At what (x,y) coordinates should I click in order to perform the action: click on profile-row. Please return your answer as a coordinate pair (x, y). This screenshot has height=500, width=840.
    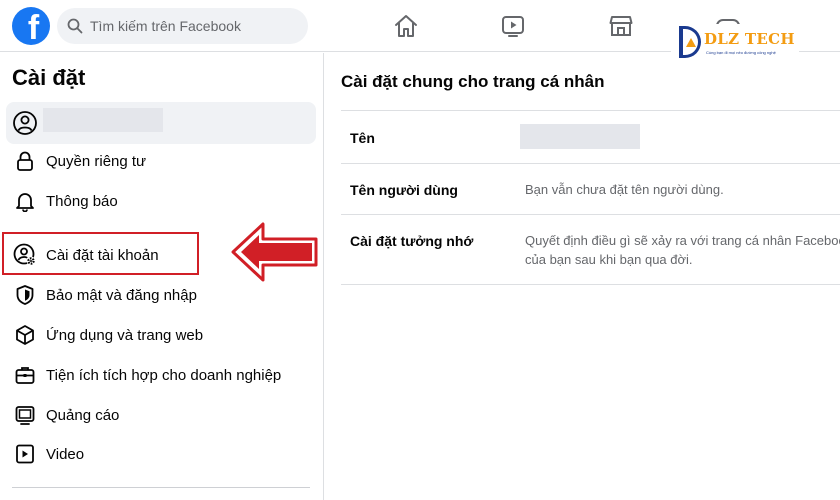
    Looking at the image, I should click on (161, 123).